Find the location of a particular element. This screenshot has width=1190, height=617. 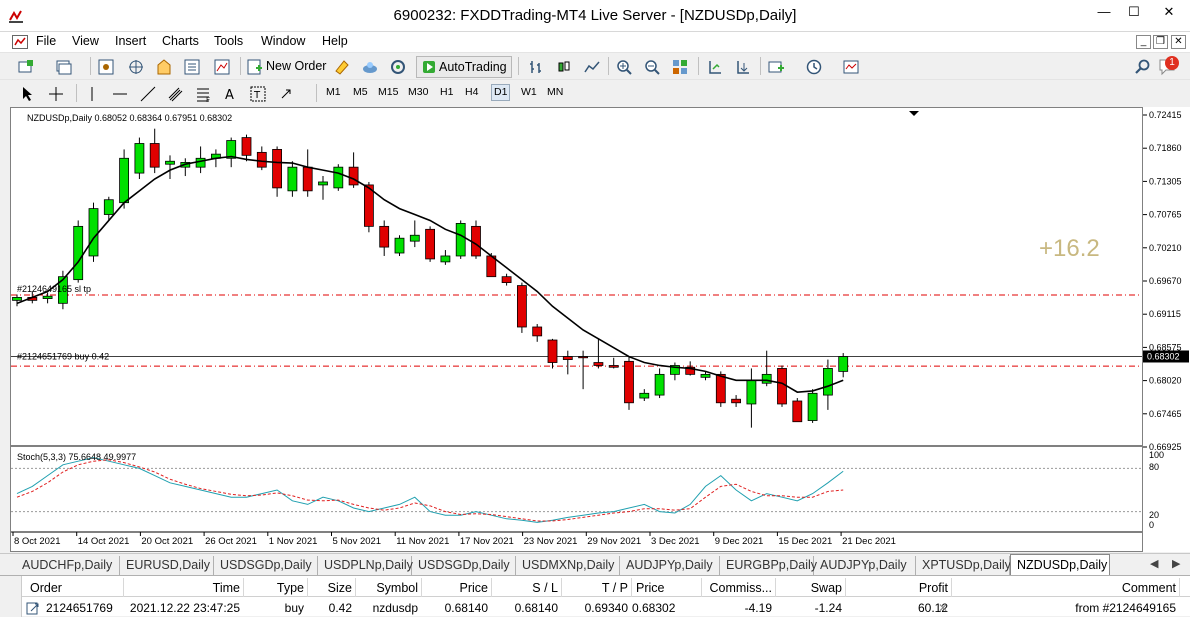

trendline-icon is located at coordinates (148, 94).